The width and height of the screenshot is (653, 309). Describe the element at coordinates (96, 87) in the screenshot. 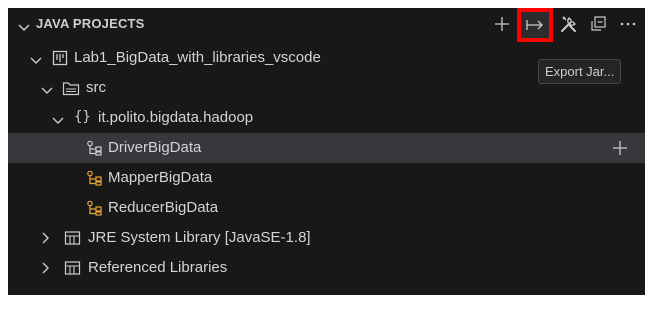

I see `tree-item-label: src` at that location.